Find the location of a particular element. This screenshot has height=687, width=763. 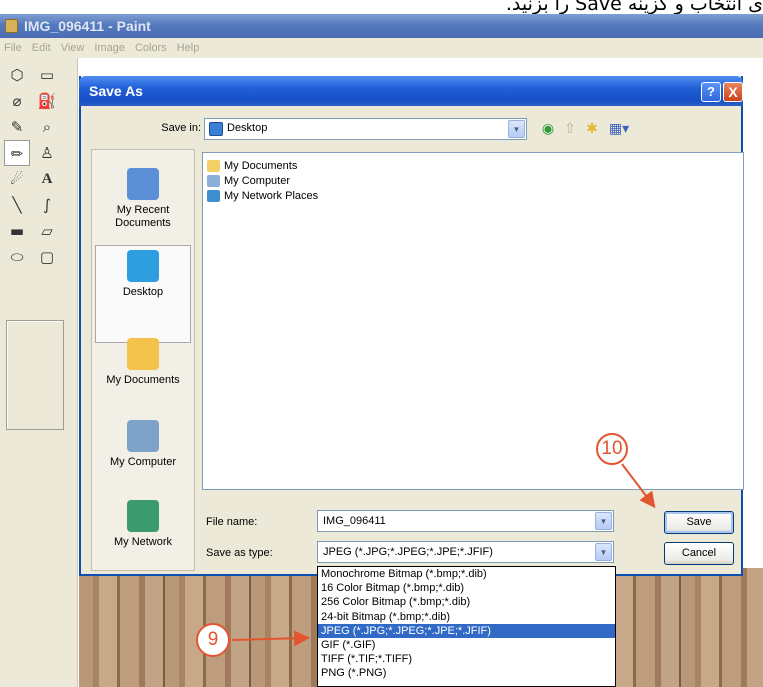

paint-title-bar: IMG_096411 - Paint is located at coordinates (381, 26).